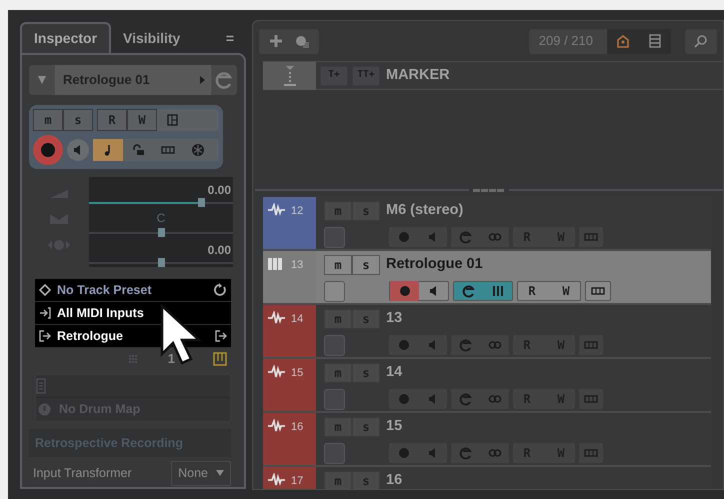 The width and height of the screenshot is (724, 499). Describe the element at coordinates (297, 481) in the screenshot. I see `track-number: 17` at that location.